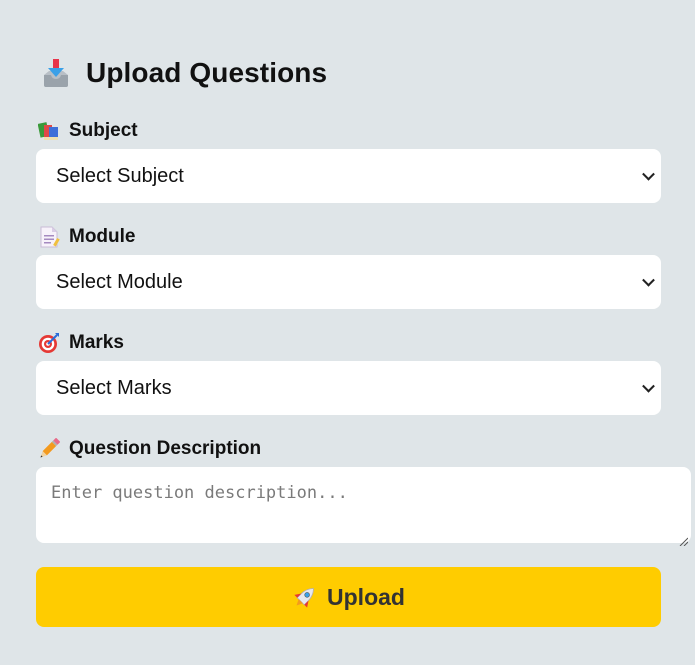  Describe the element at coordinates (120, 175) in the screenshot. I see `subject-selected-value: Select Subject` at that location.